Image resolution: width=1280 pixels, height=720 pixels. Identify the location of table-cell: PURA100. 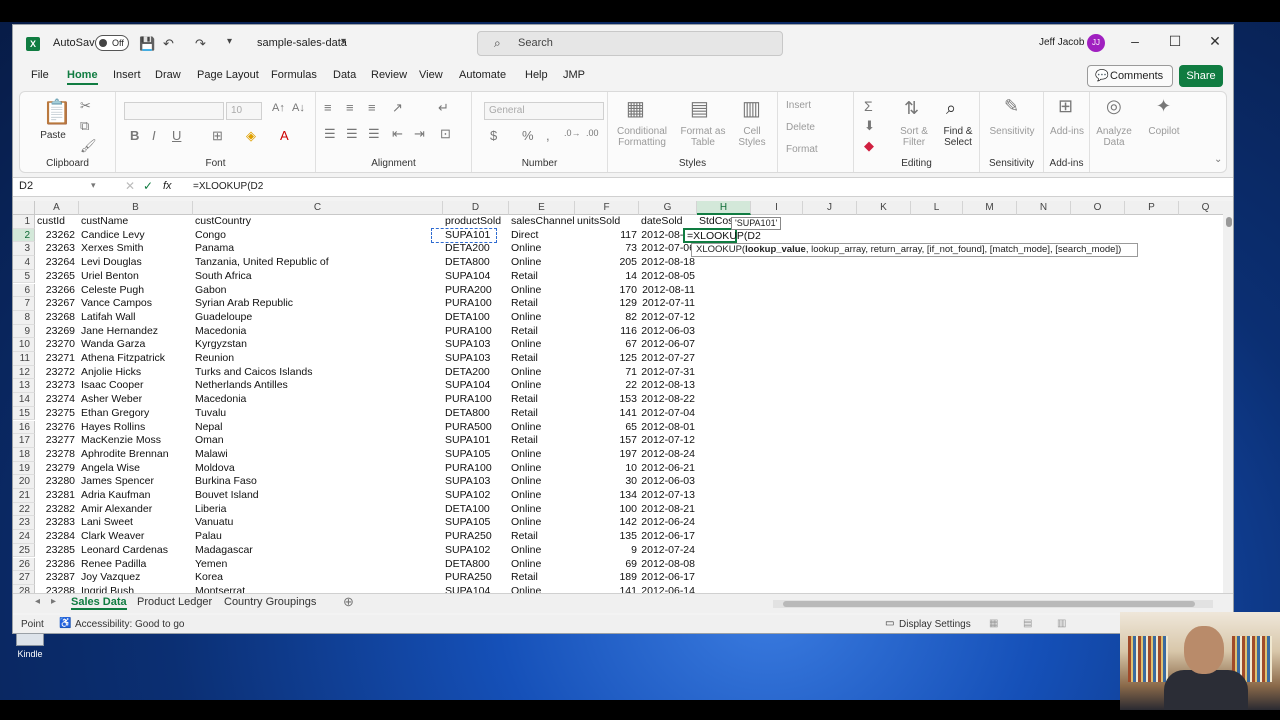
(476, 332).